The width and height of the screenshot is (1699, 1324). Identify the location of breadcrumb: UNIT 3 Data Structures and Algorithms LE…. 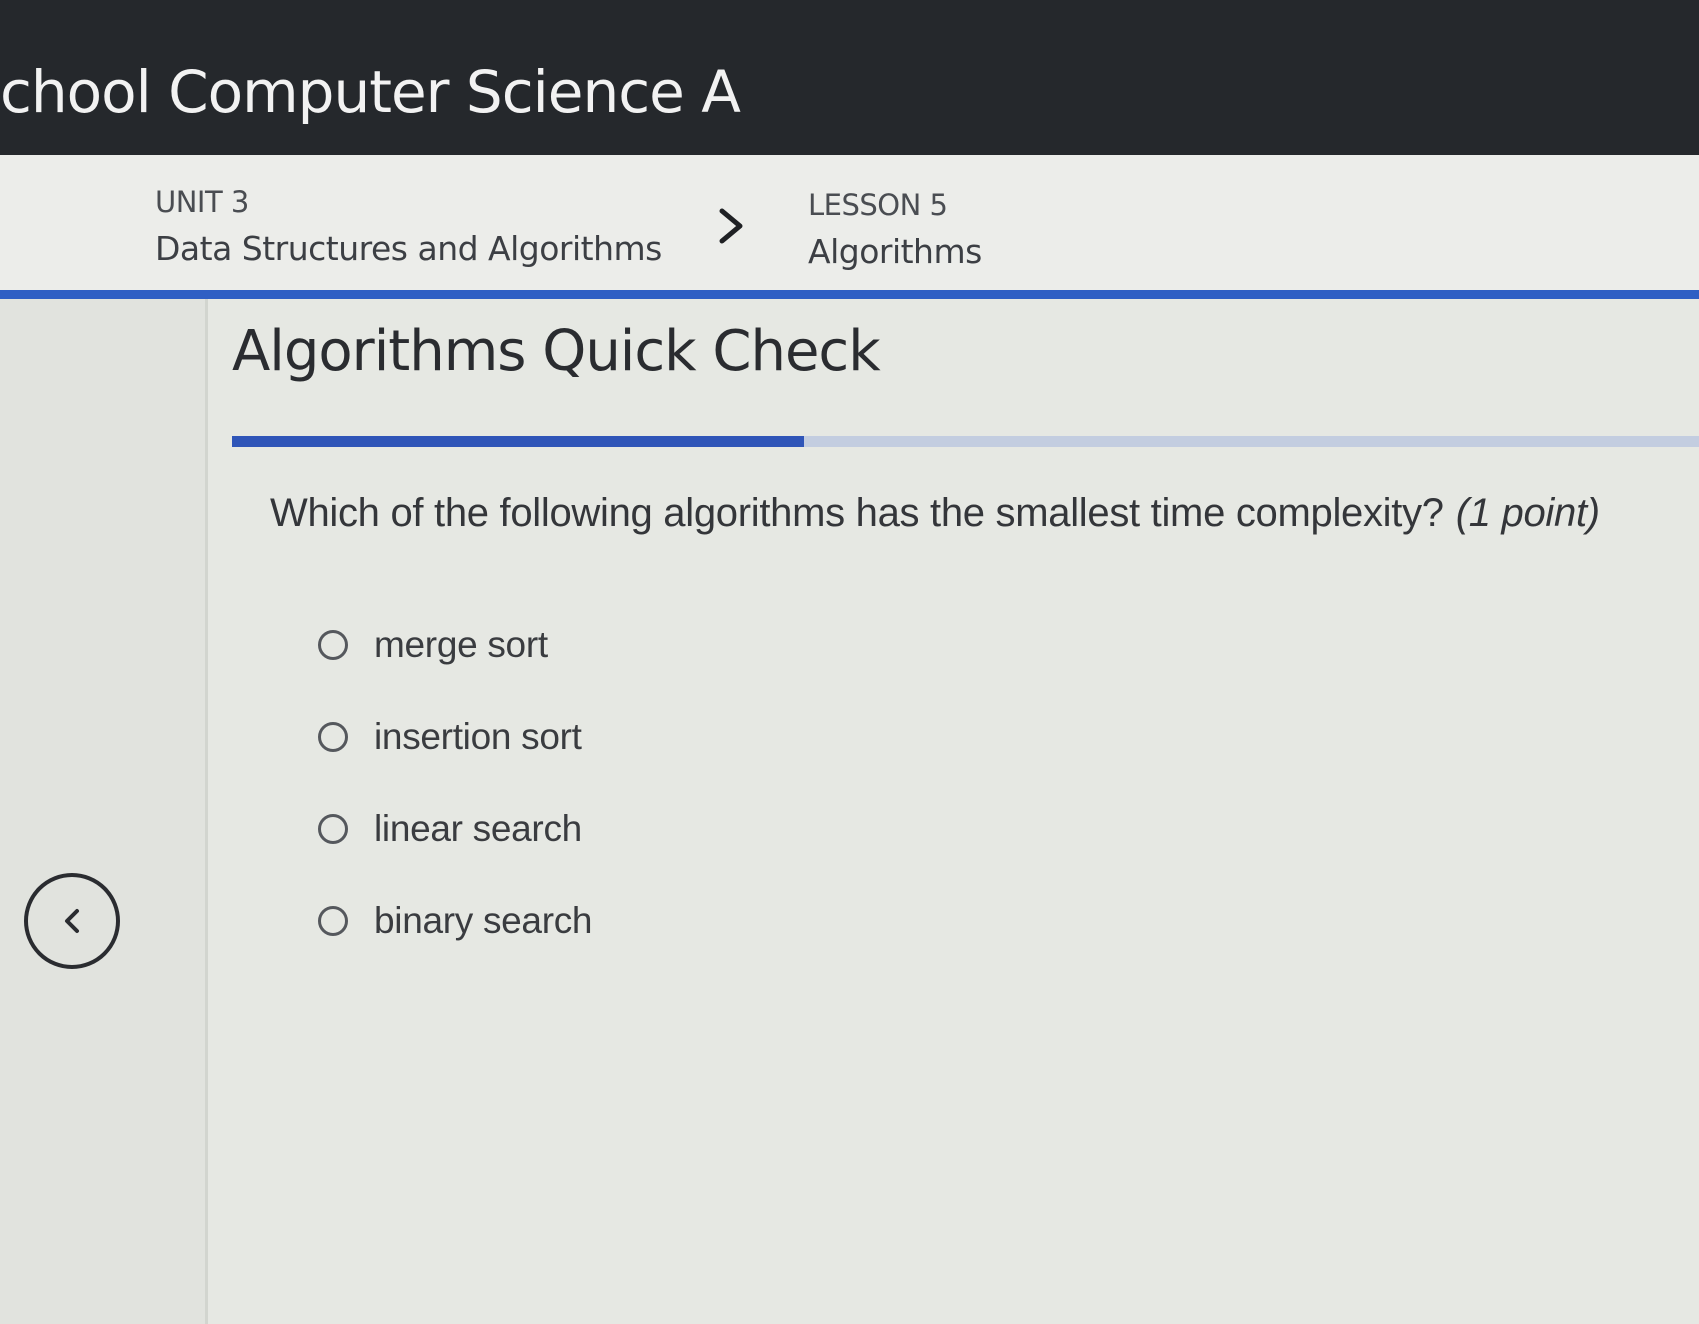
(849, 227).